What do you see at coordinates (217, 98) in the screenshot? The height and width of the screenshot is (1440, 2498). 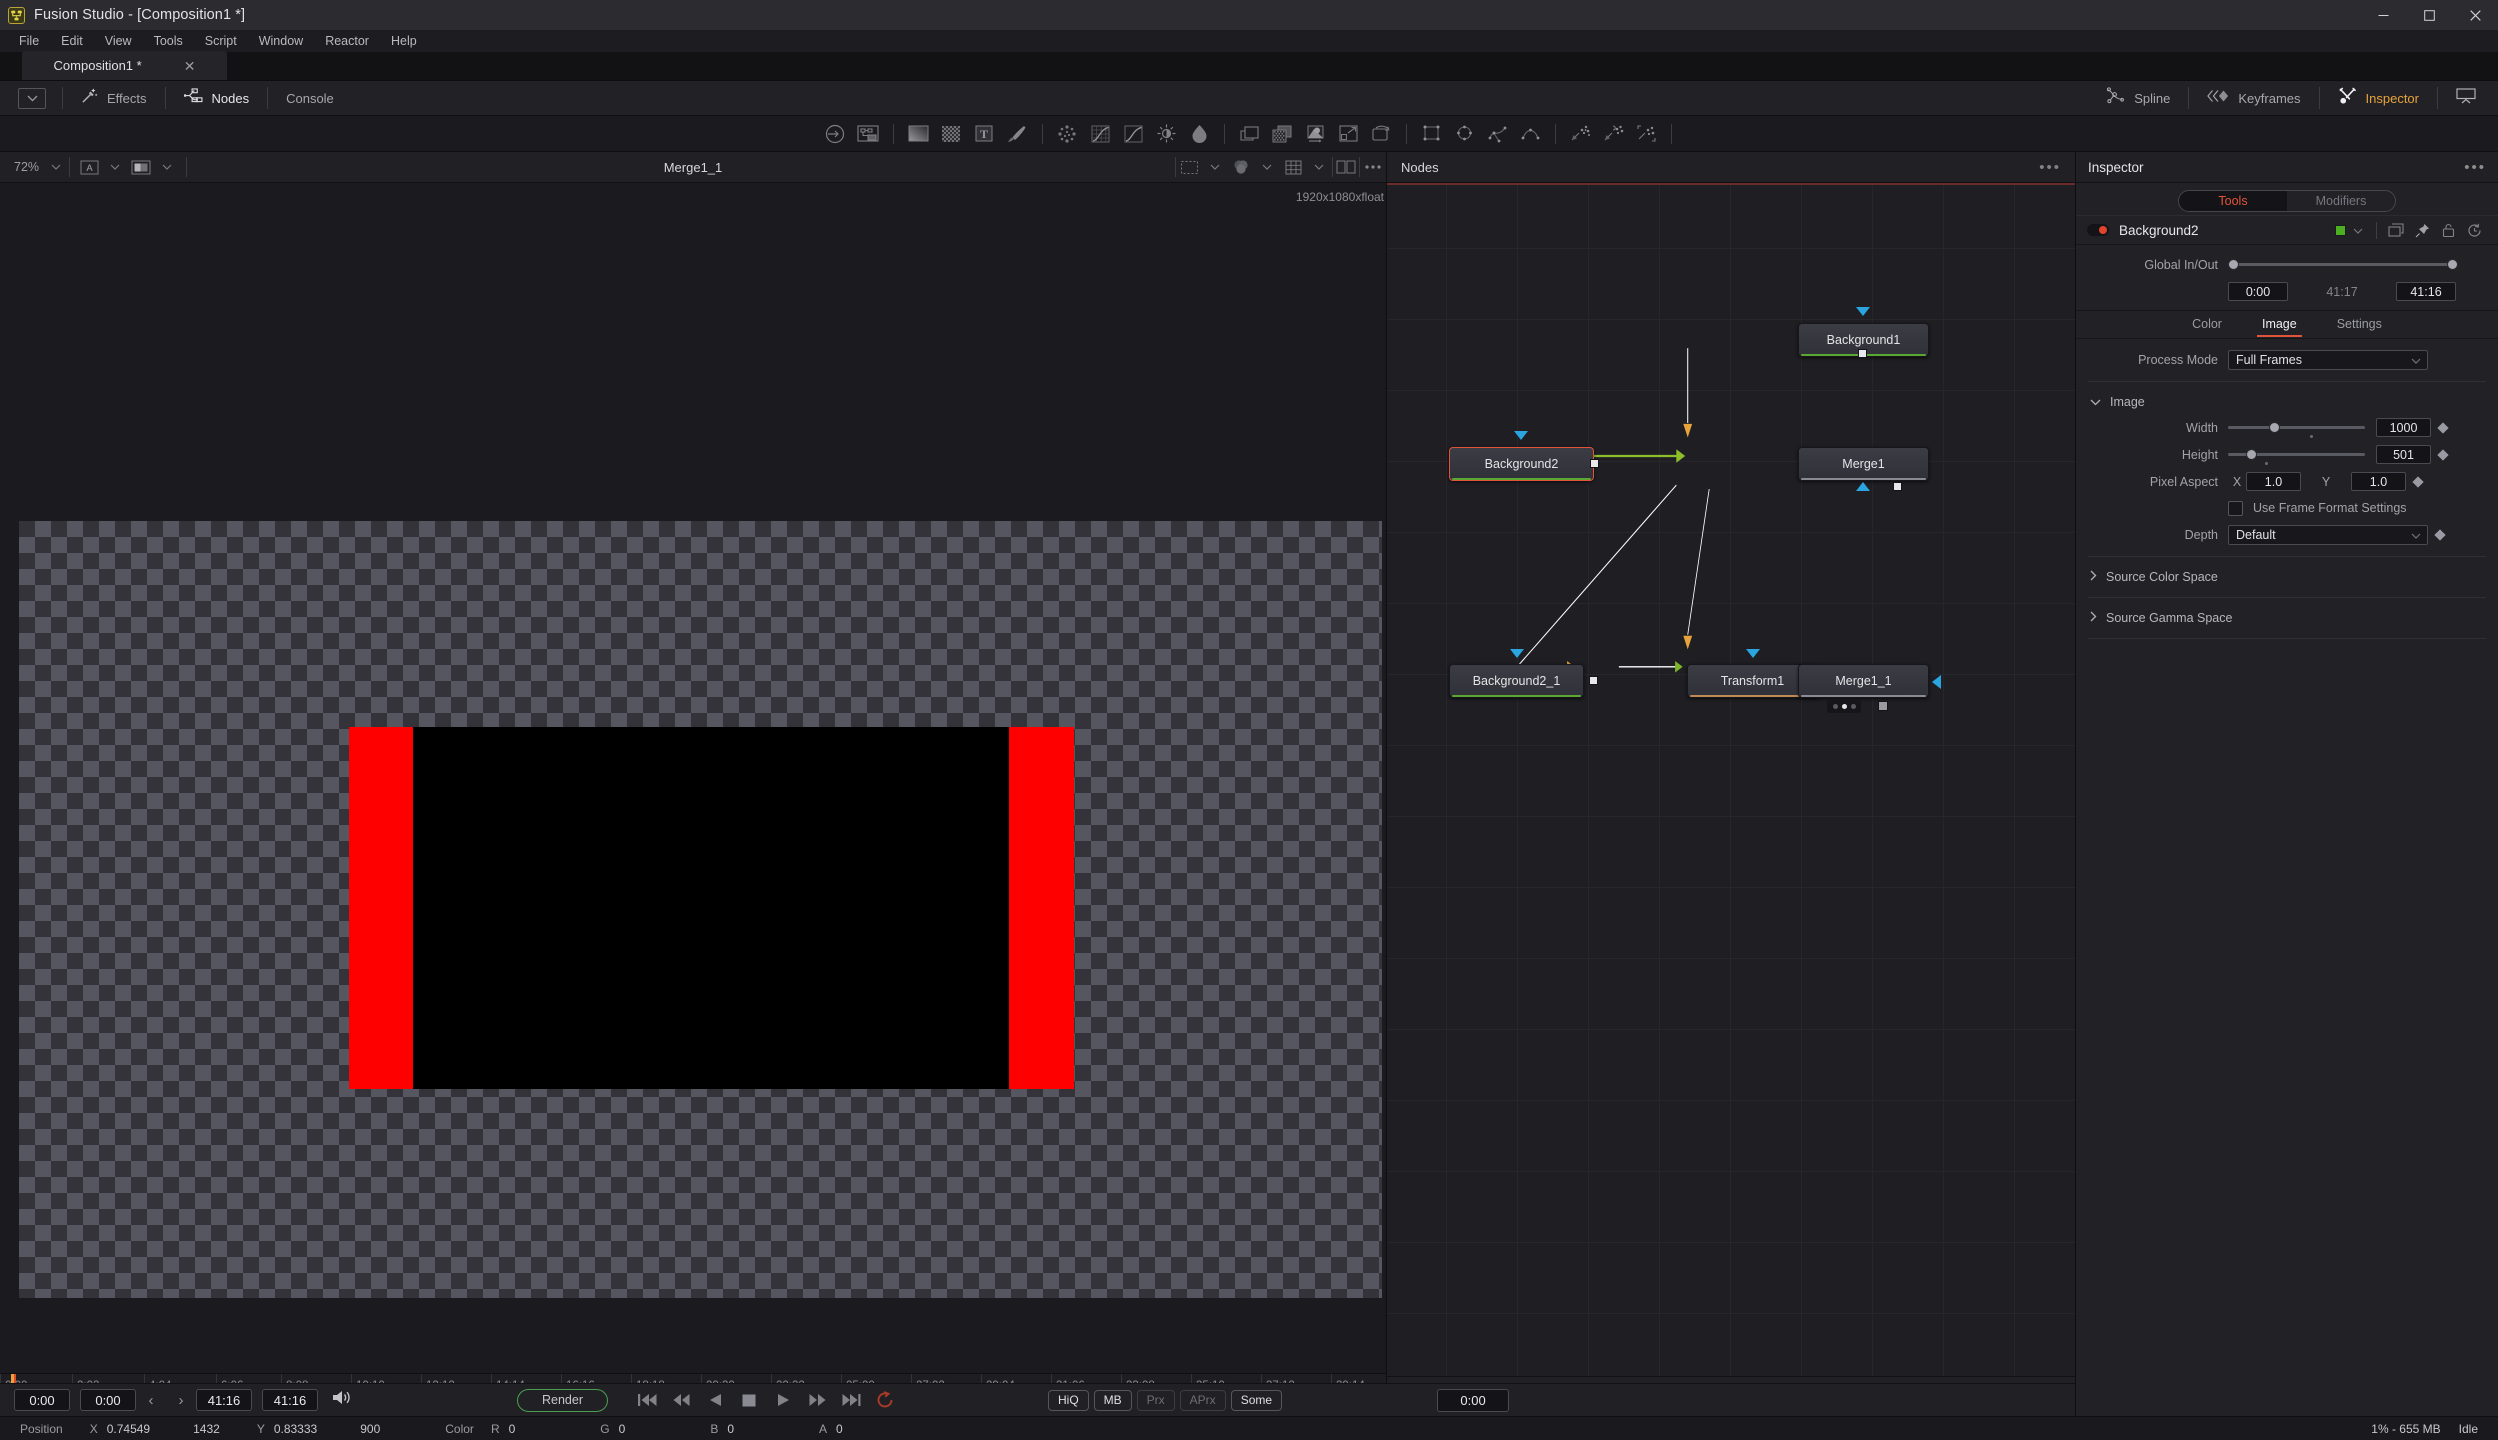 I see `toolbar-nodes-button: Nodes` at bounding box center [217, 98].